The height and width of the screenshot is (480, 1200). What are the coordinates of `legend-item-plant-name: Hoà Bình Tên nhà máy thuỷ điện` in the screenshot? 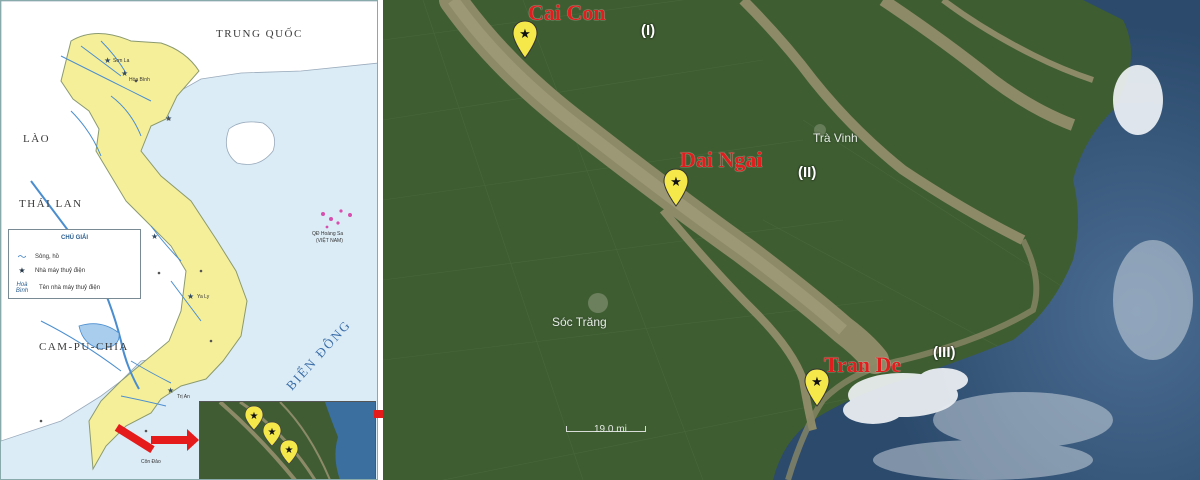 It's located at (55, 288).